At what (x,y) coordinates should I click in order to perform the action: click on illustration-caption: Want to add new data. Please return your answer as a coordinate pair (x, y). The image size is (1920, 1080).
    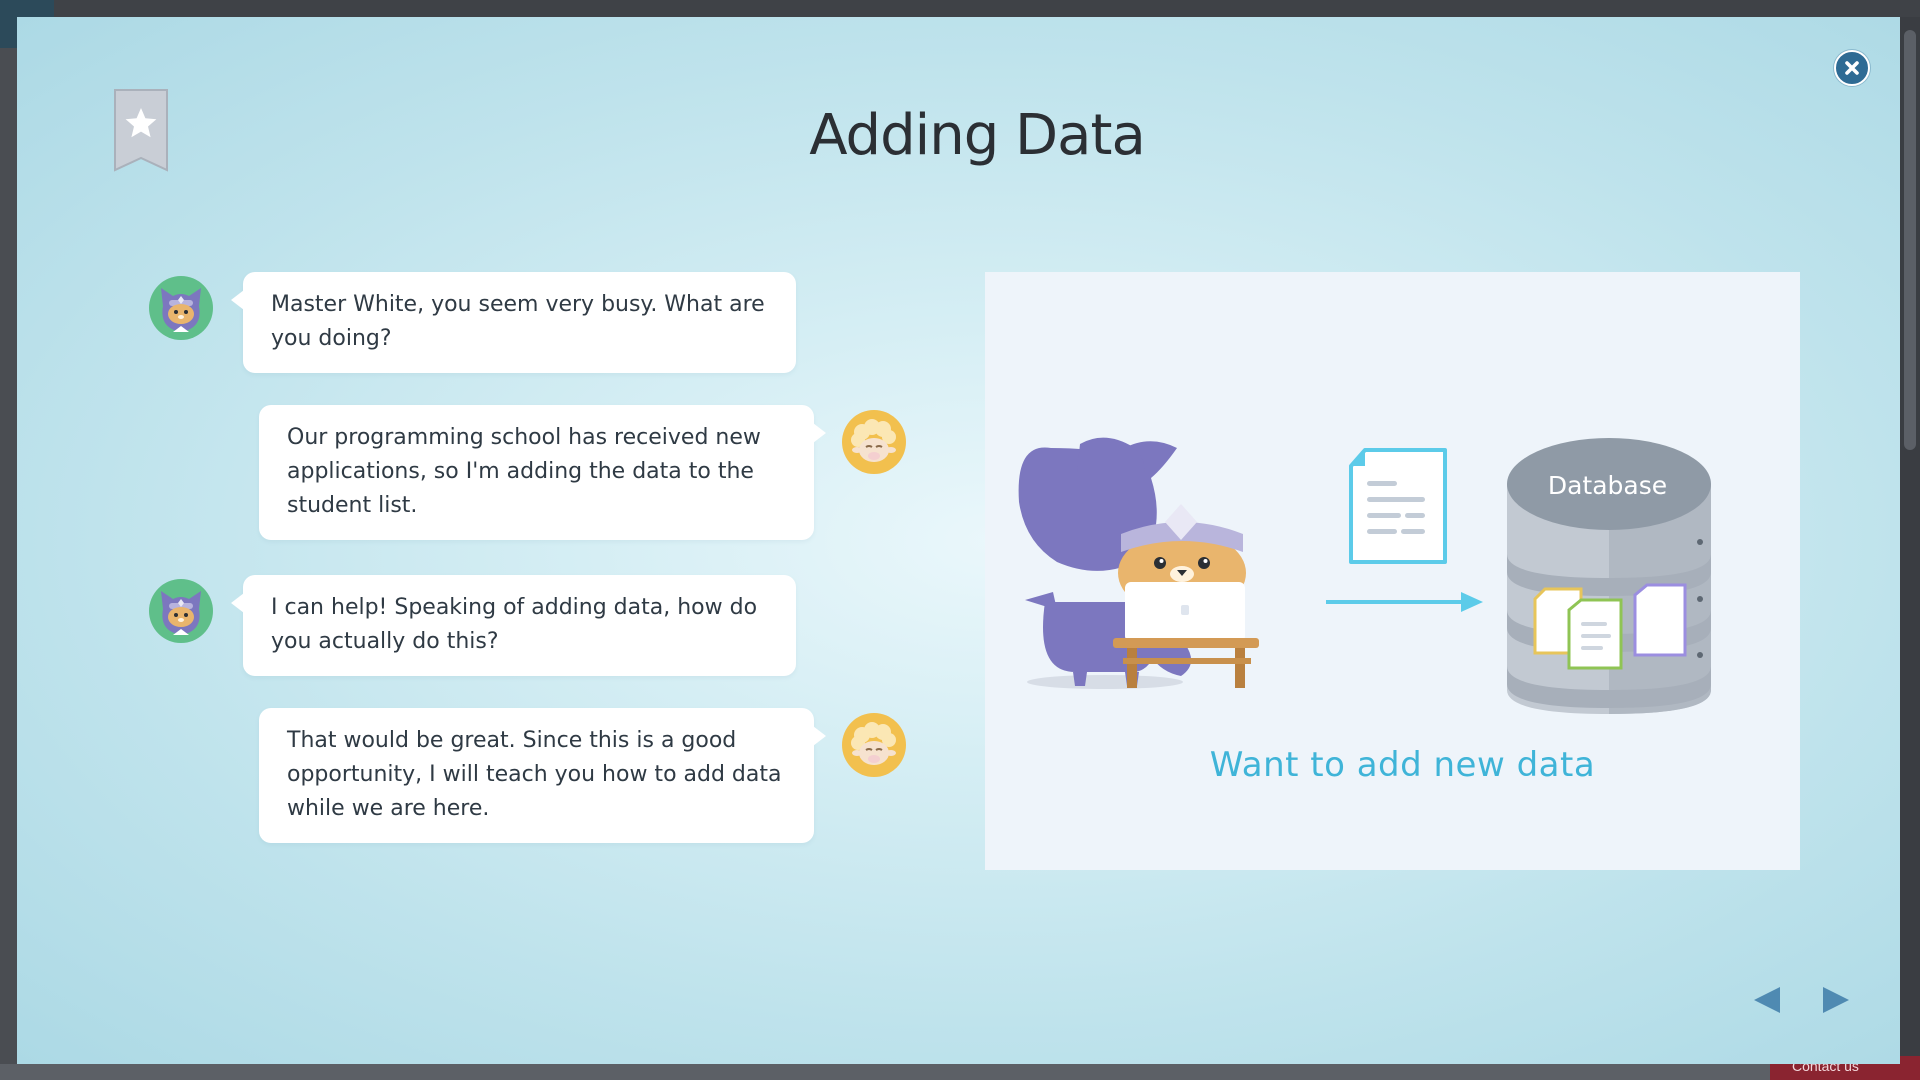
    Looking at the image, I should click on (1402, 765).